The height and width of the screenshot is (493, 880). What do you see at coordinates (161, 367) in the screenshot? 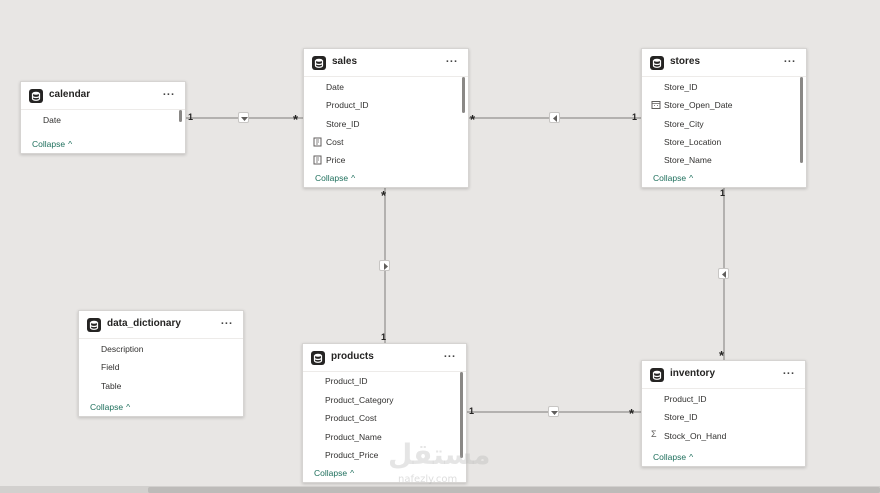
I see `field-row: Field` at bounding box center [161, 367].